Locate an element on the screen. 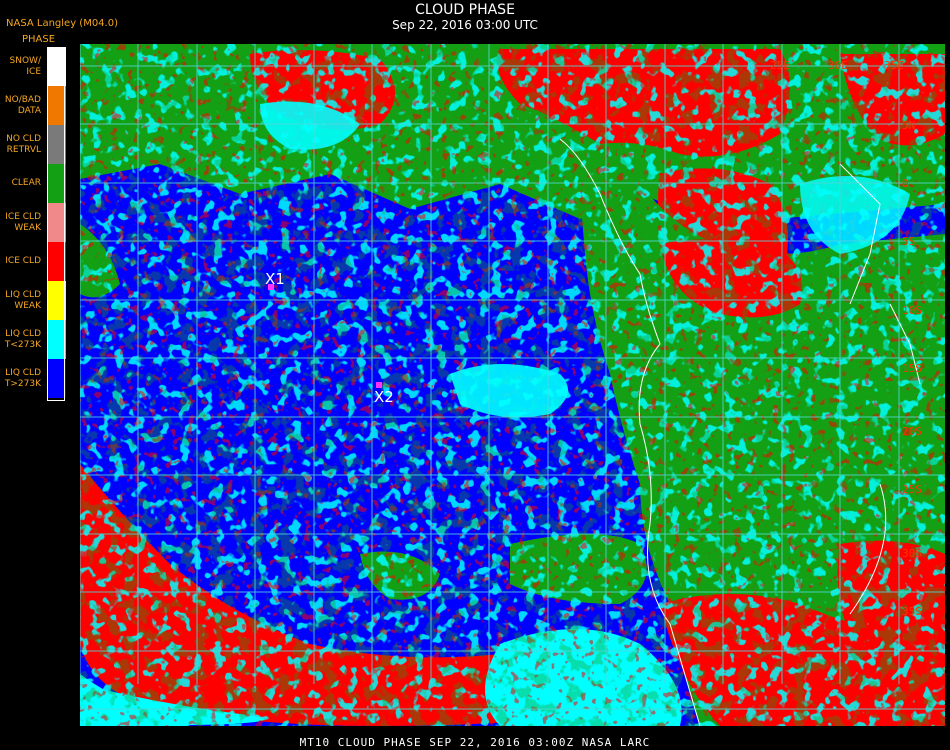  legend-item: SNOW/ ICE is located at coordinates (33, 66).